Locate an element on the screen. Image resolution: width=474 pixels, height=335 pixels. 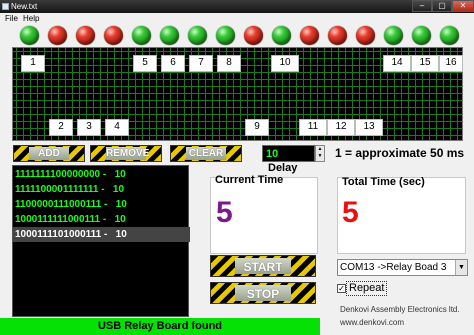
delay-label: Delay is located at coordinates (283, 168).